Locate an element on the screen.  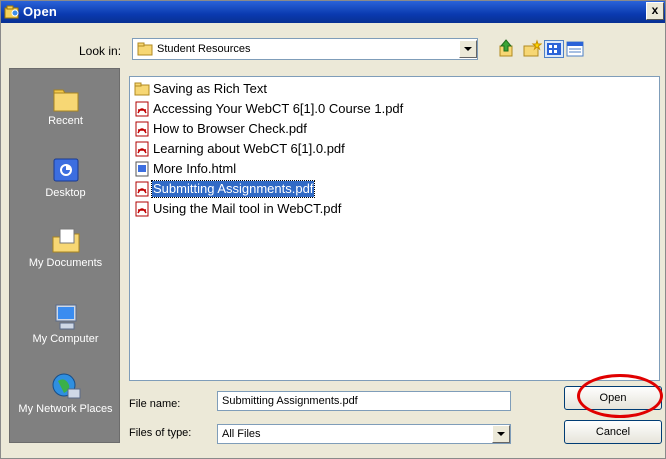
title-bar: Open x is located at coordinates (333, 12).